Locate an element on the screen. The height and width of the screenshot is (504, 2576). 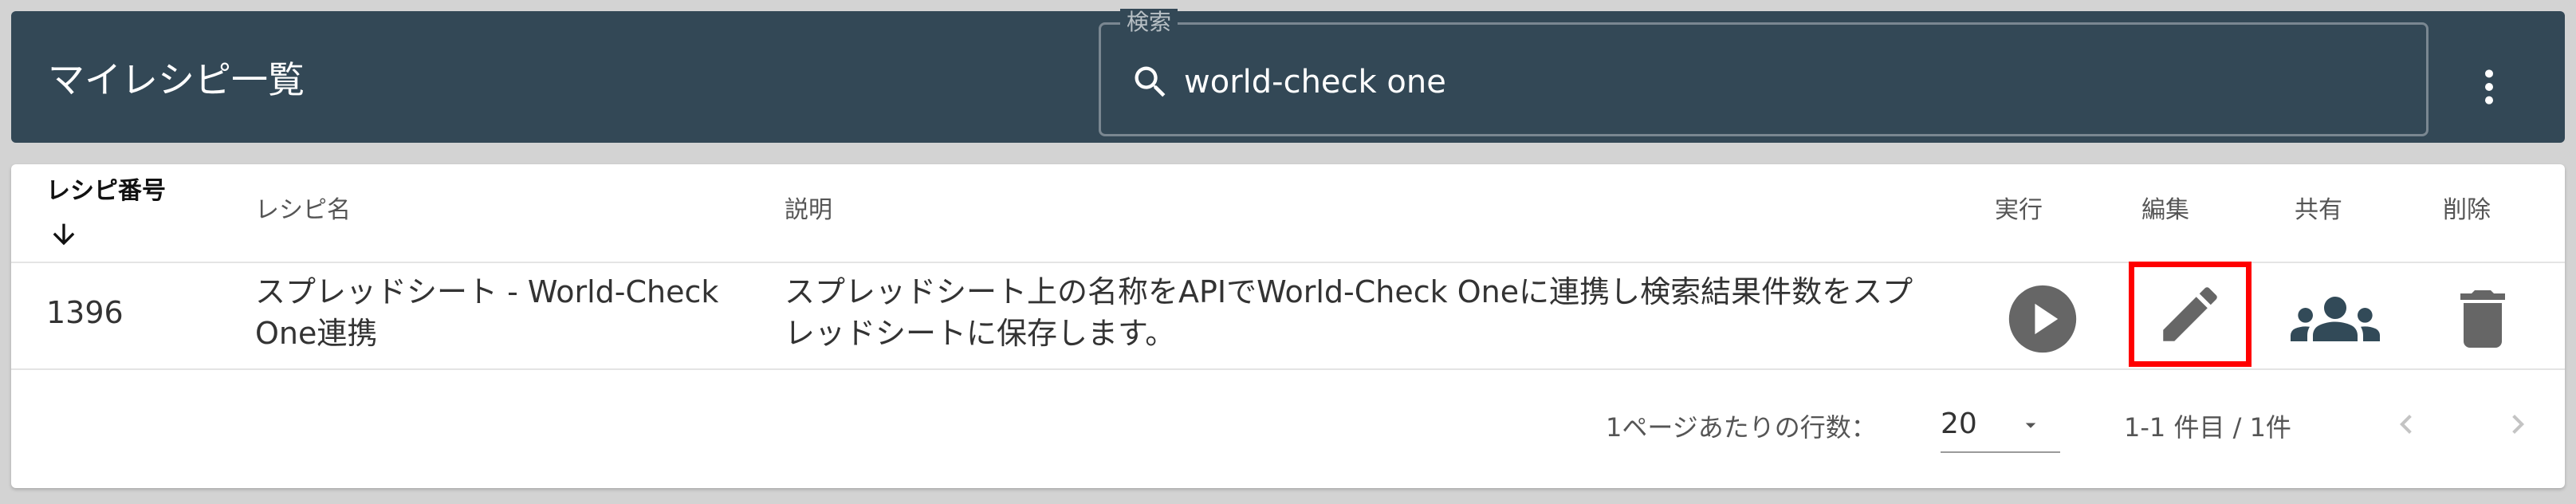
recipe-id: 1396 is located at coordinates (85, 312).